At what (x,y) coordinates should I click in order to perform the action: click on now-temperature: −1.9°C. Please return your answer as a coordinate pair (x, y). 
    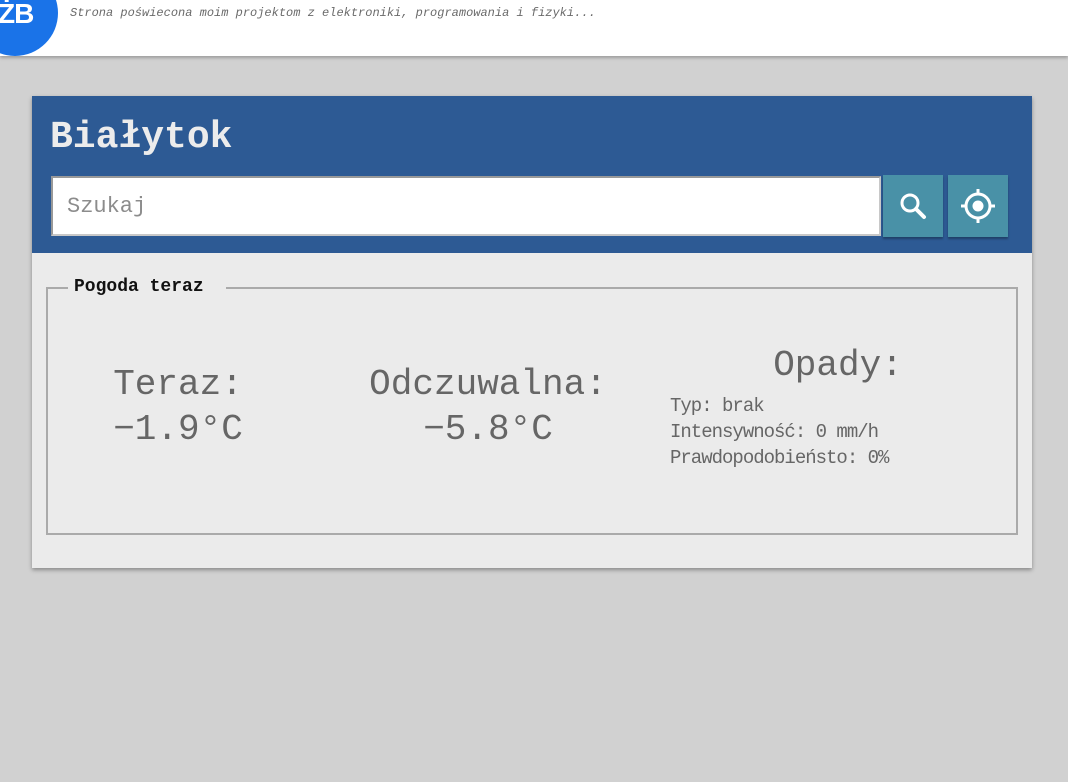
    Looking at the image, I should click on (178, 429).